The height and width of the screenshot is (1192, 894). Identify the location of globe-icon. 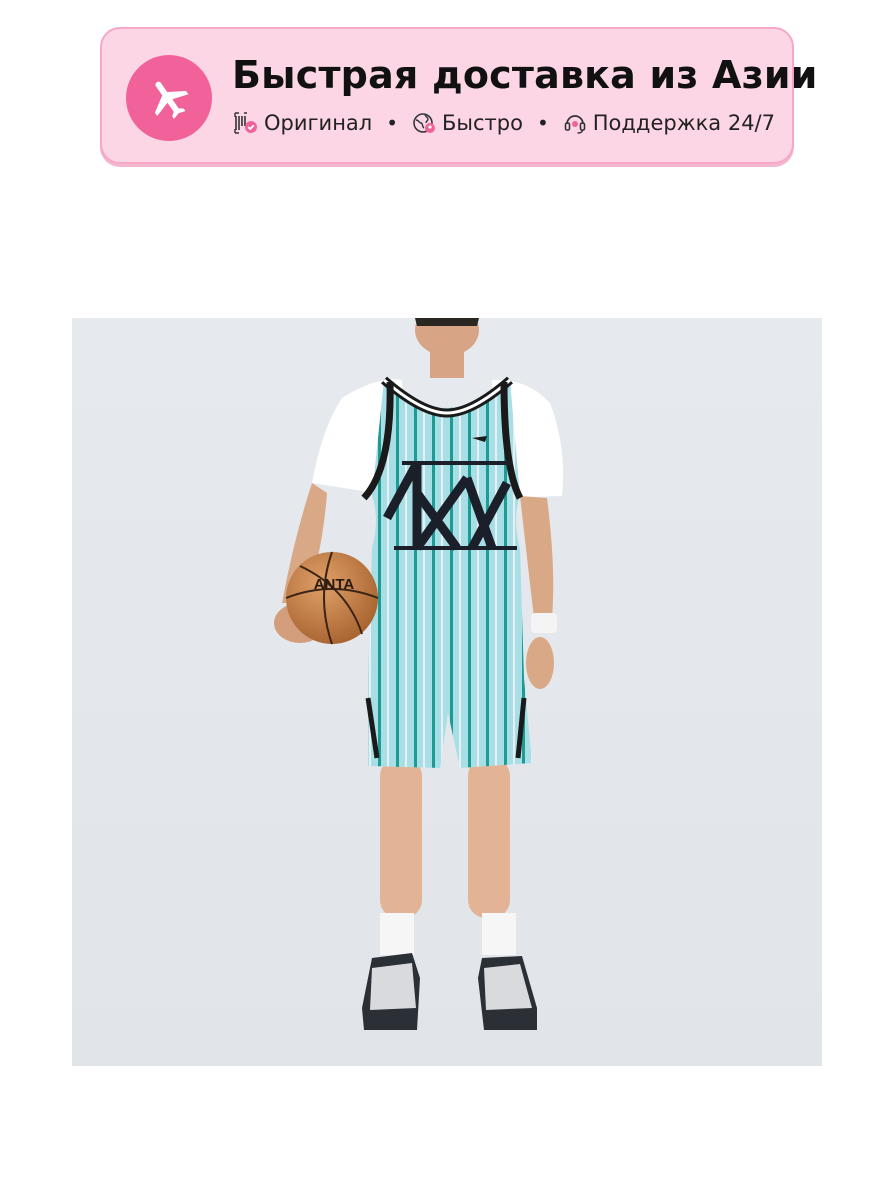
(424, 123).